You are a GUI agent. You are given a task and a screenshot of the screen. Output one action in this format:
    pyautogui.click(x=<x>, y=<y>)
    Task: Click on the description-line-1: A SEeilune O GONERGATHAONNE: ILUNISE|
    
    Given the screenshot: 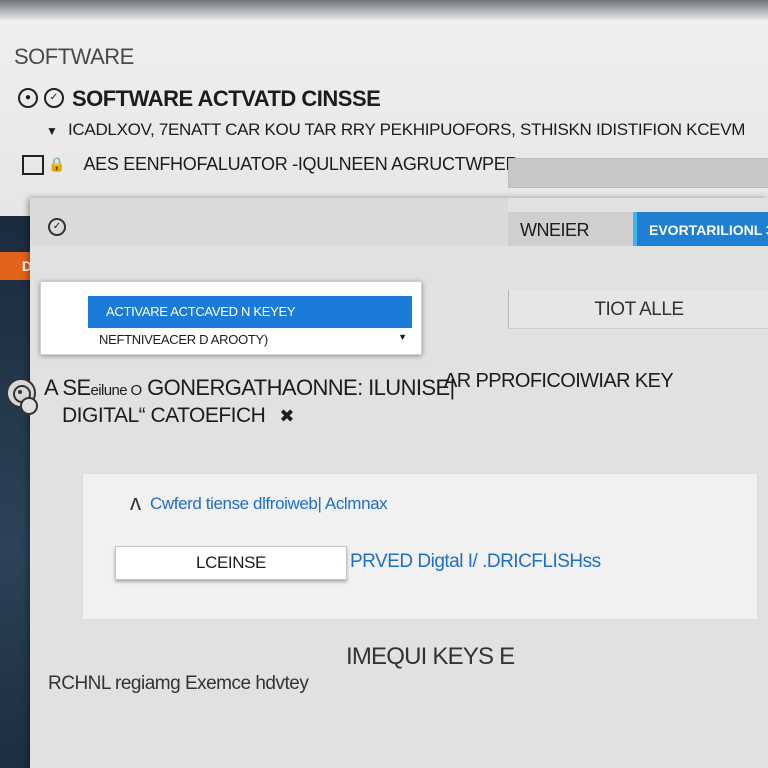 What is the action you would take?
    pyautogui.click(x=249, y=388)
    